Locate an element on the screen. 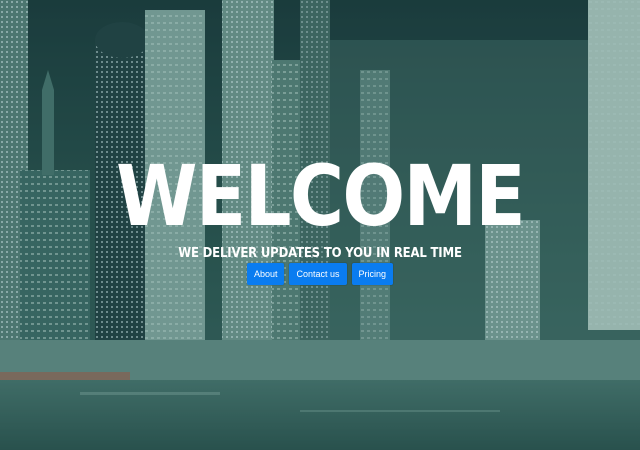 Image resolution: width=640 pixels, height=450 pixels. hero-title: WELCOME is located at coordinates (321, 196).